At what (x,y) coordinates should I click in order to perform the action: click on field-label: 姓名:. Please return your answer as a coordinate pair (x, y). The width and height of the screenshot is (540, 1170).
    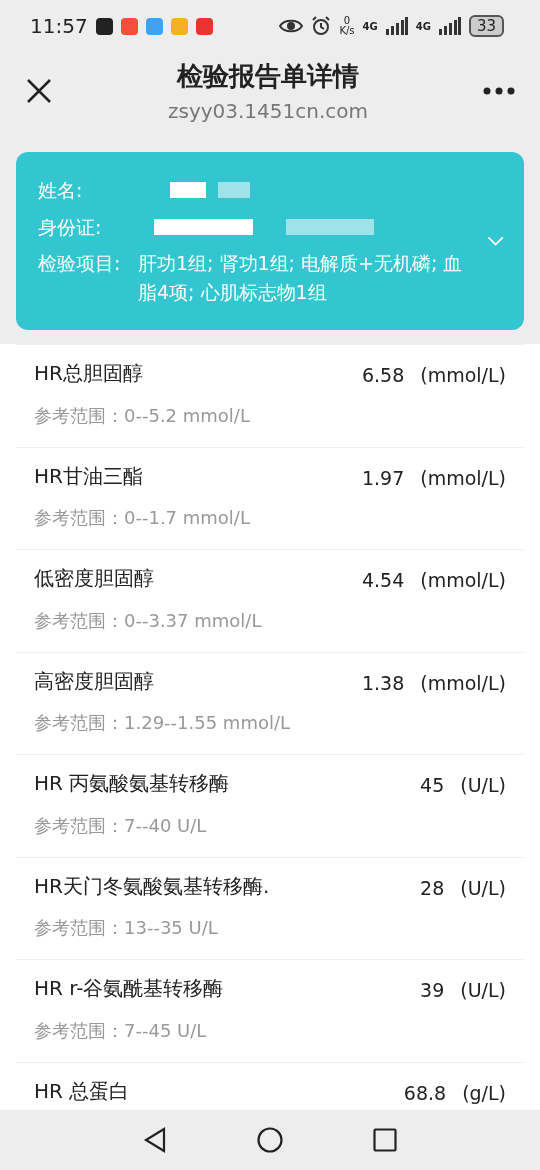
    Looking at the image, I should click on (61, 190).